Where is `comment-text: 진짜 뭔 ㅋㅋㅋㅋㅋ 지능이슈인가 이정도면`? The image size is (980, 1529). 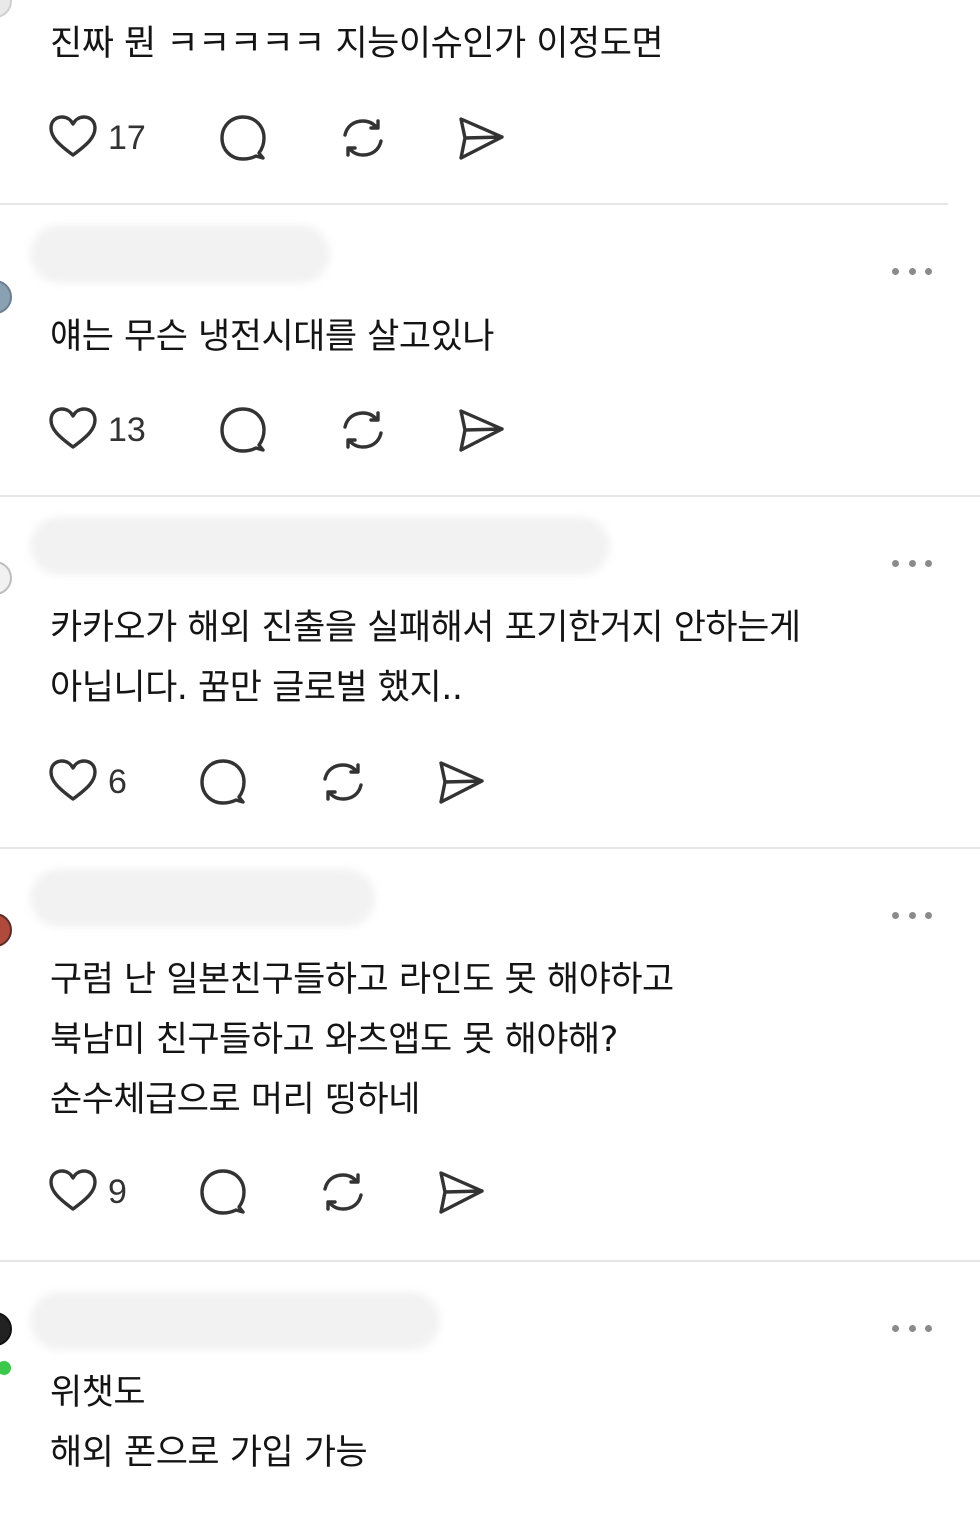 comment-text: 진짜 뭔 ㅋㅋㅋㅋㅋ 지능이슈인가 이정도면 is located at coordinates (475, 44).